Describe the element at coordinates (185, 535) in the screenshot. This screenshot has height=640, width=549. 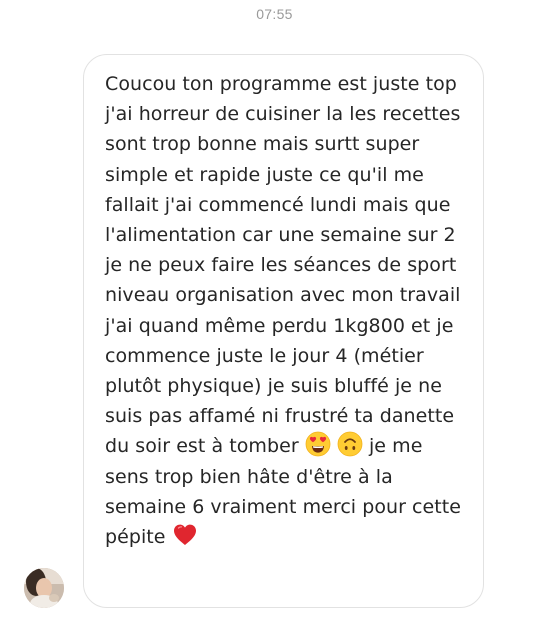
I see `red-heart-emoji-icon` at that location.